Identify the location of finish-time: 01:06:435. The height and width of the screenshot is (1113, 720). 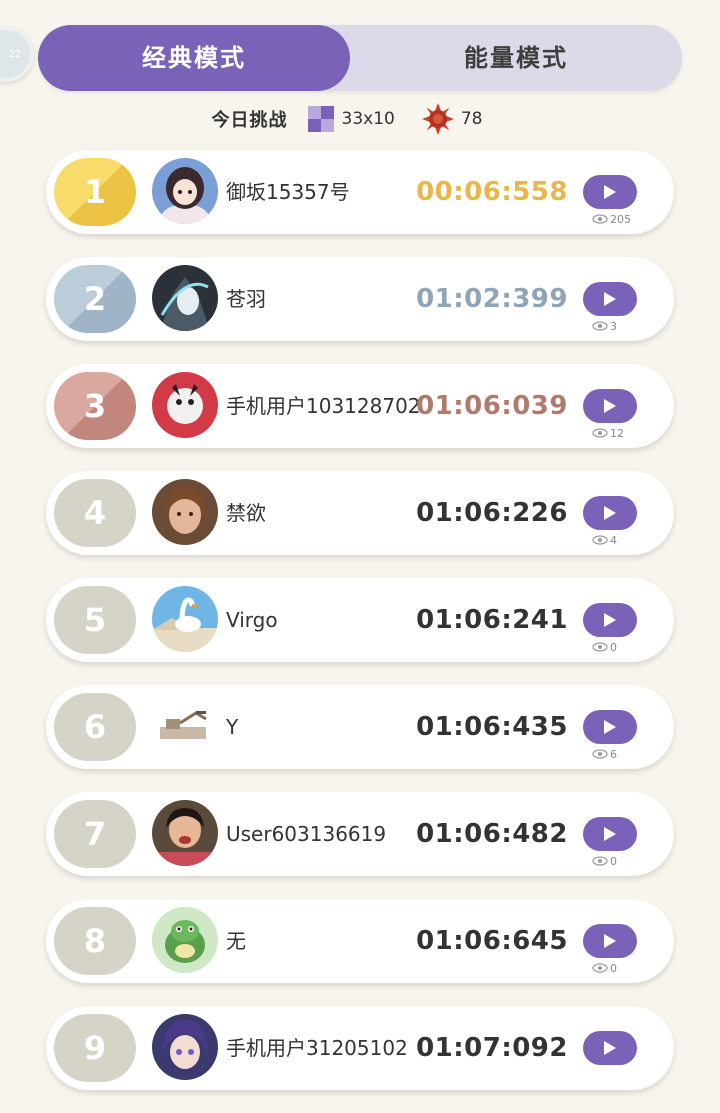
(492, 727).